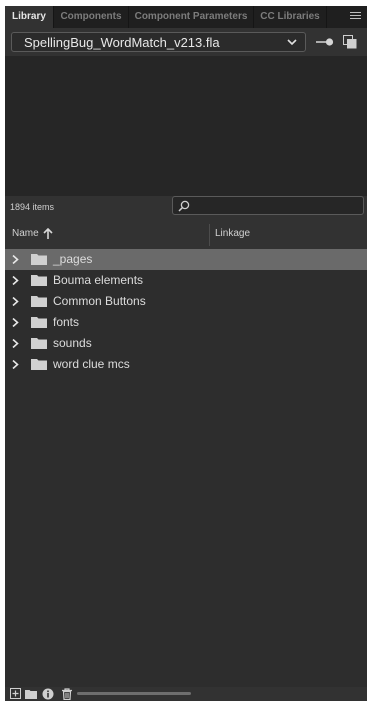  I want to click on column-linkage-header: Linkage, so click(232, 233).